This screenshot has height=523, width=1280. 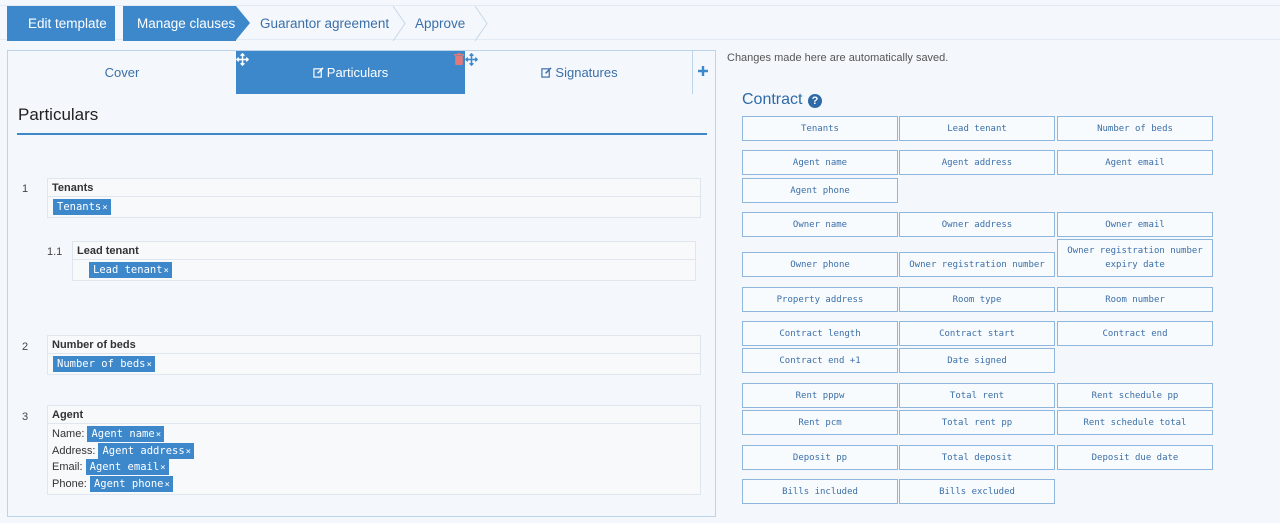 I want to click on clause-number: 1, so click(x=25, y=189).